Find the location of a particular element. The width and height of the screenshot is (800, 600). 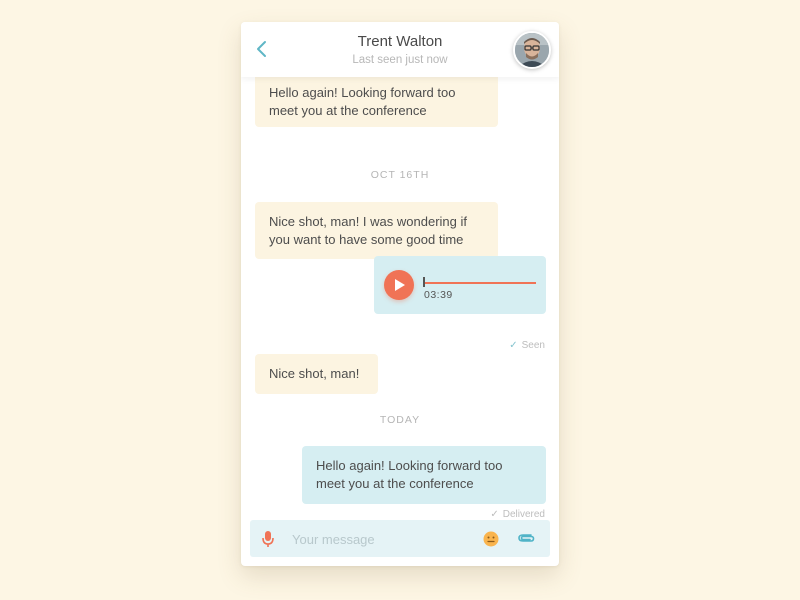

seen-status: ✓ Seen is located at coordinates (527, 345).